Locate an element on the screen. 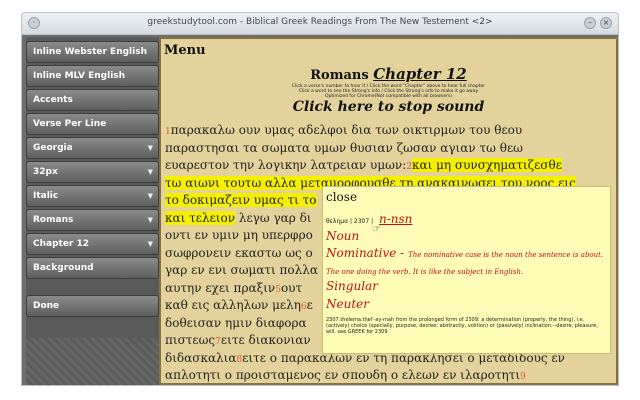  popup-word: θελημα is located at coordinates (337, 221).